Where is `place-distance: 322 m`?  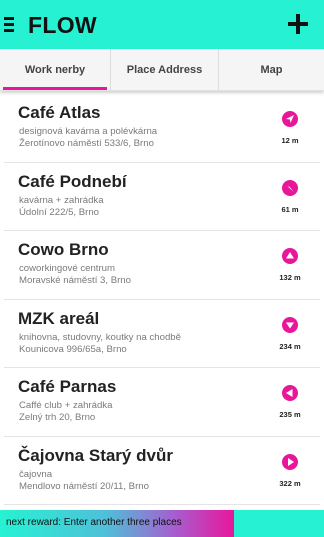 place-distance: 322 m is located at coordinates (290, 483).